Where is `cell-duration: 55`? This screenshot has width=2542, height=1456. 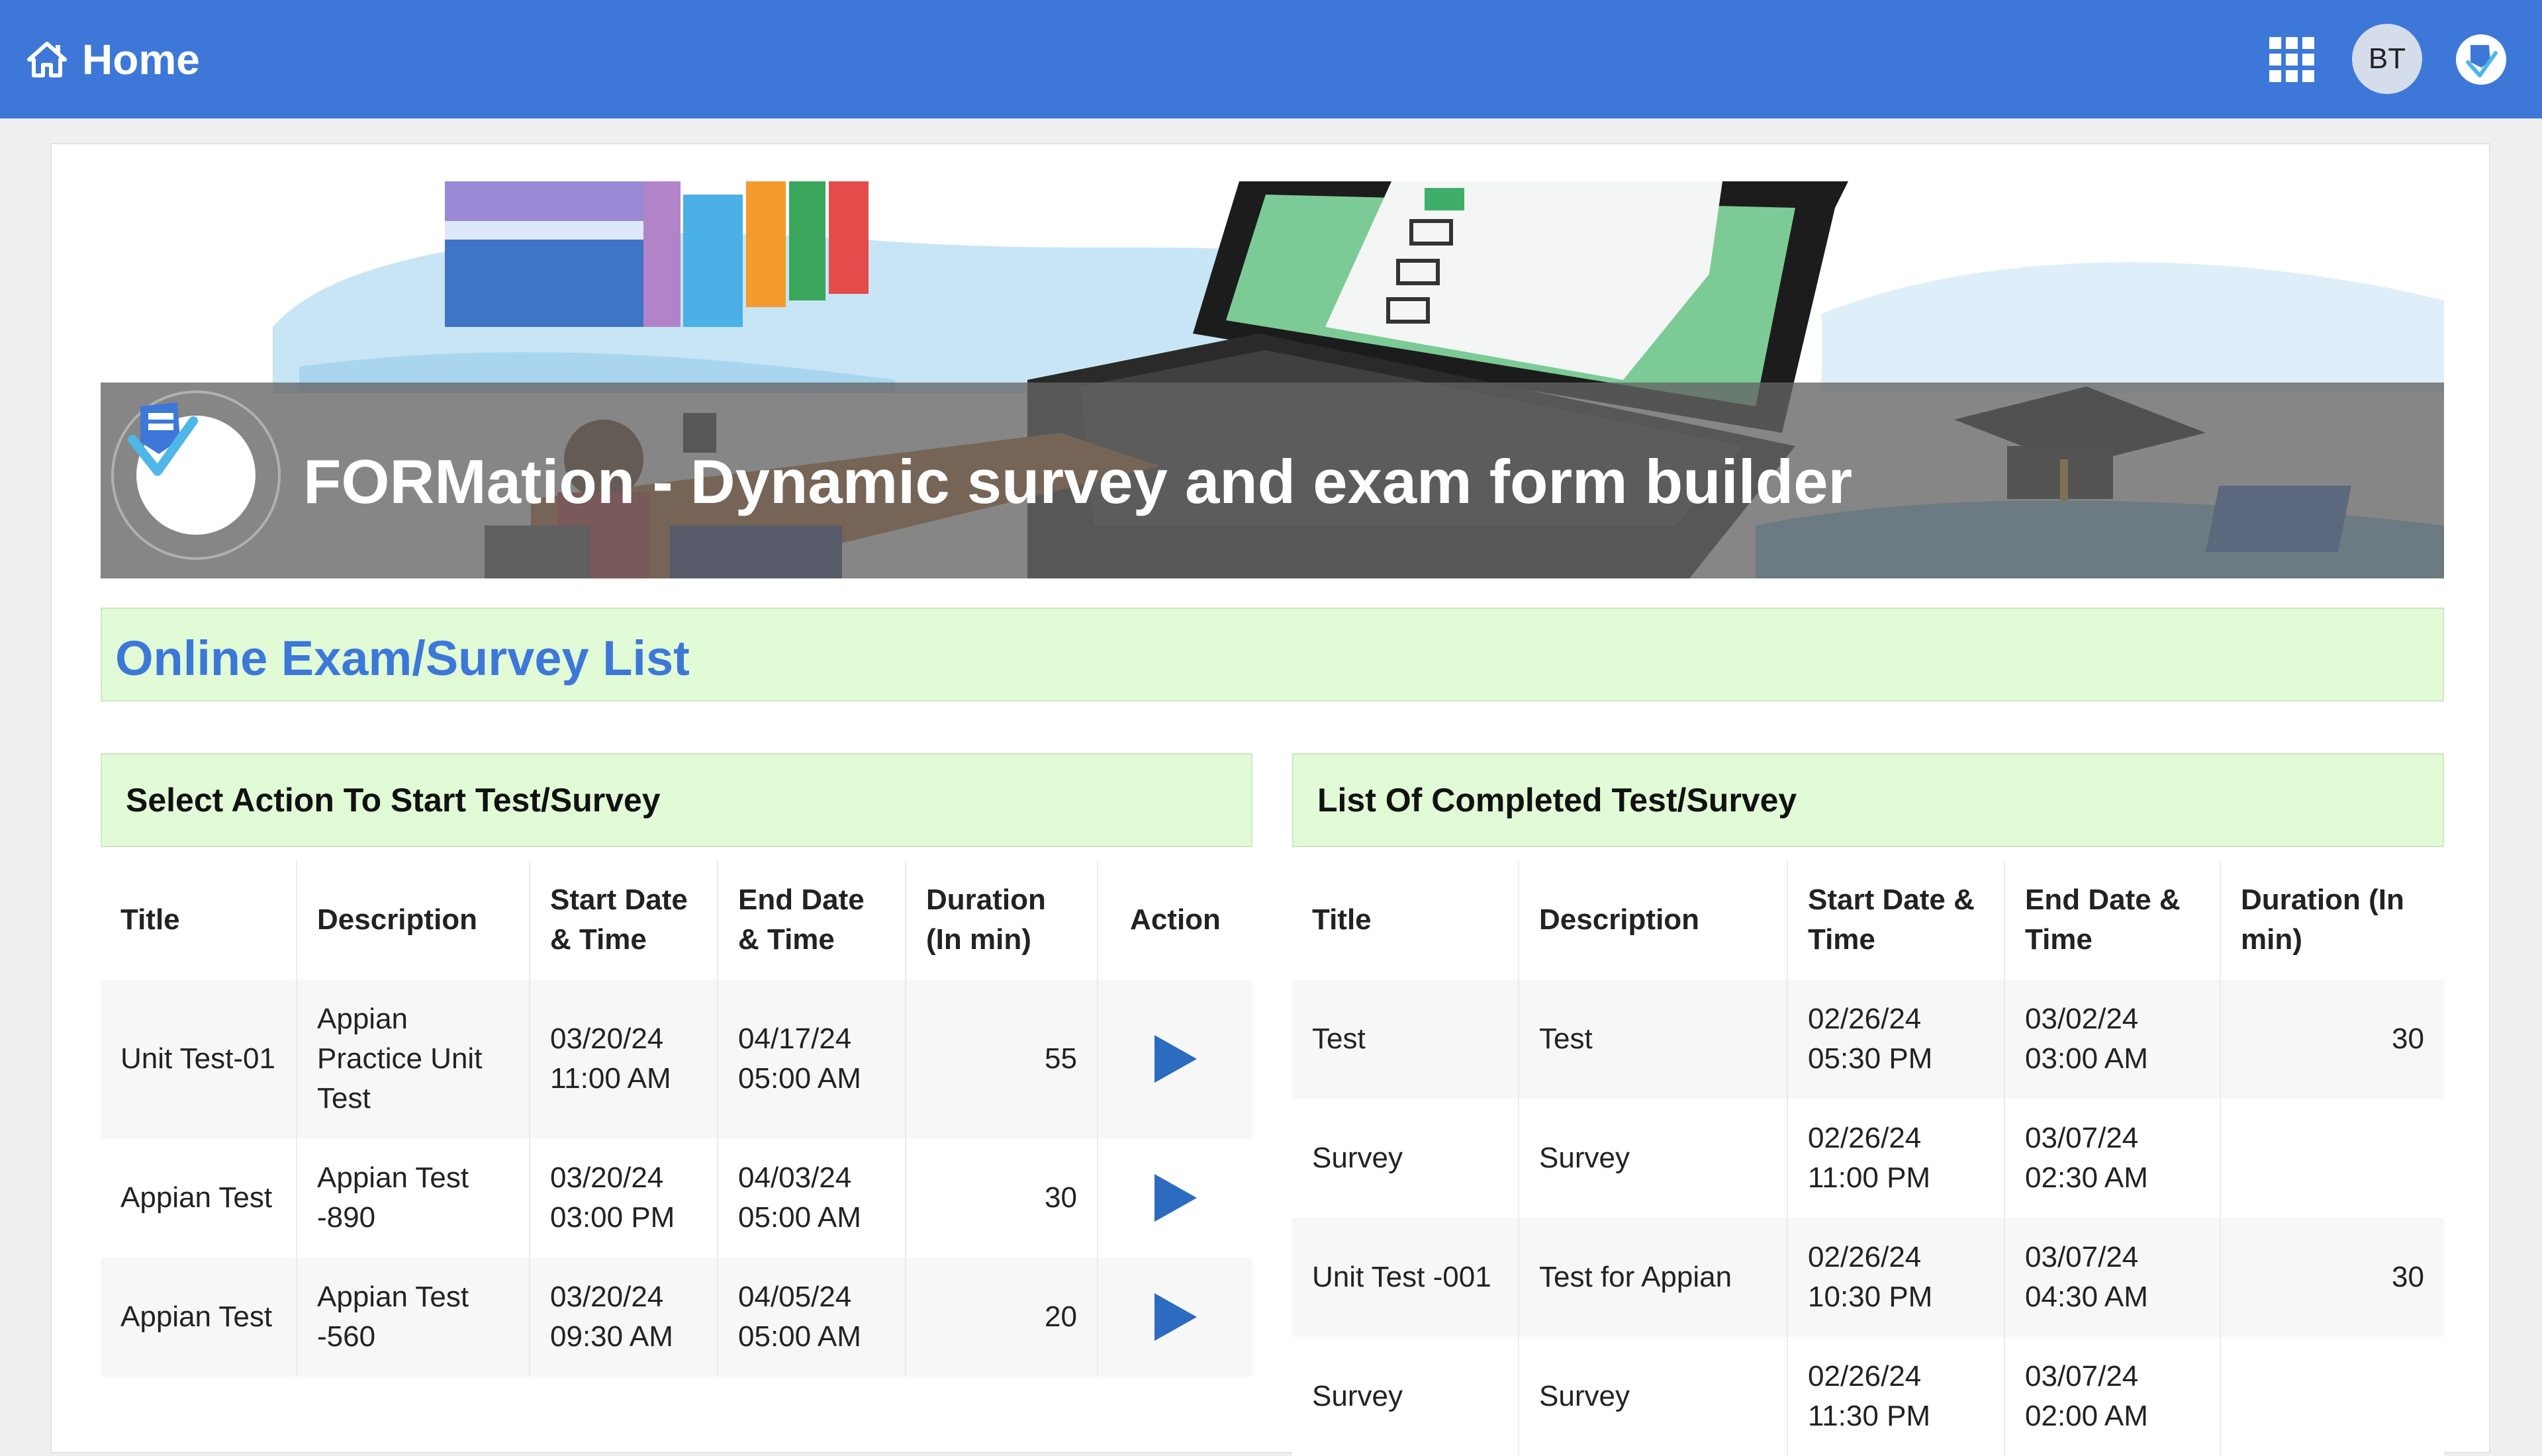 cell-duration: 55 is located at coordinates (1002, 1058).